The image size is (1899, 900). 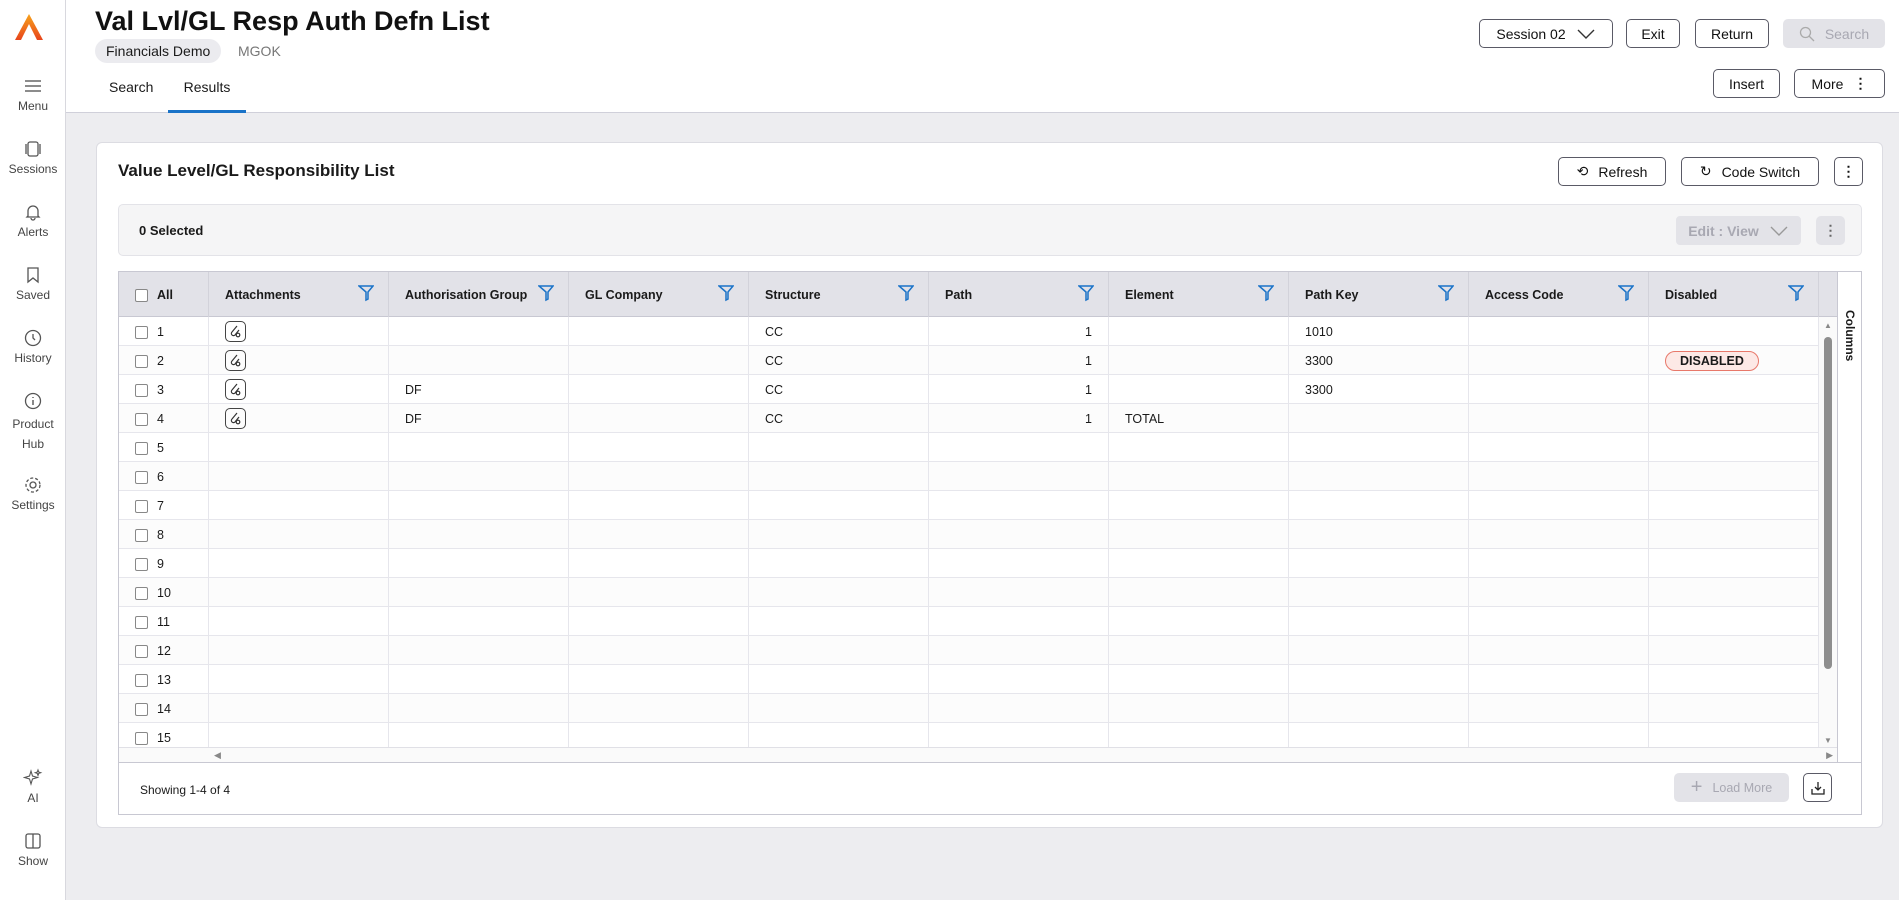 What do you see at coordinates (1750, 171) in the screenshot?
I see `code-switch-button: ↻ Code Switch` at bounding box center [1750, 171].